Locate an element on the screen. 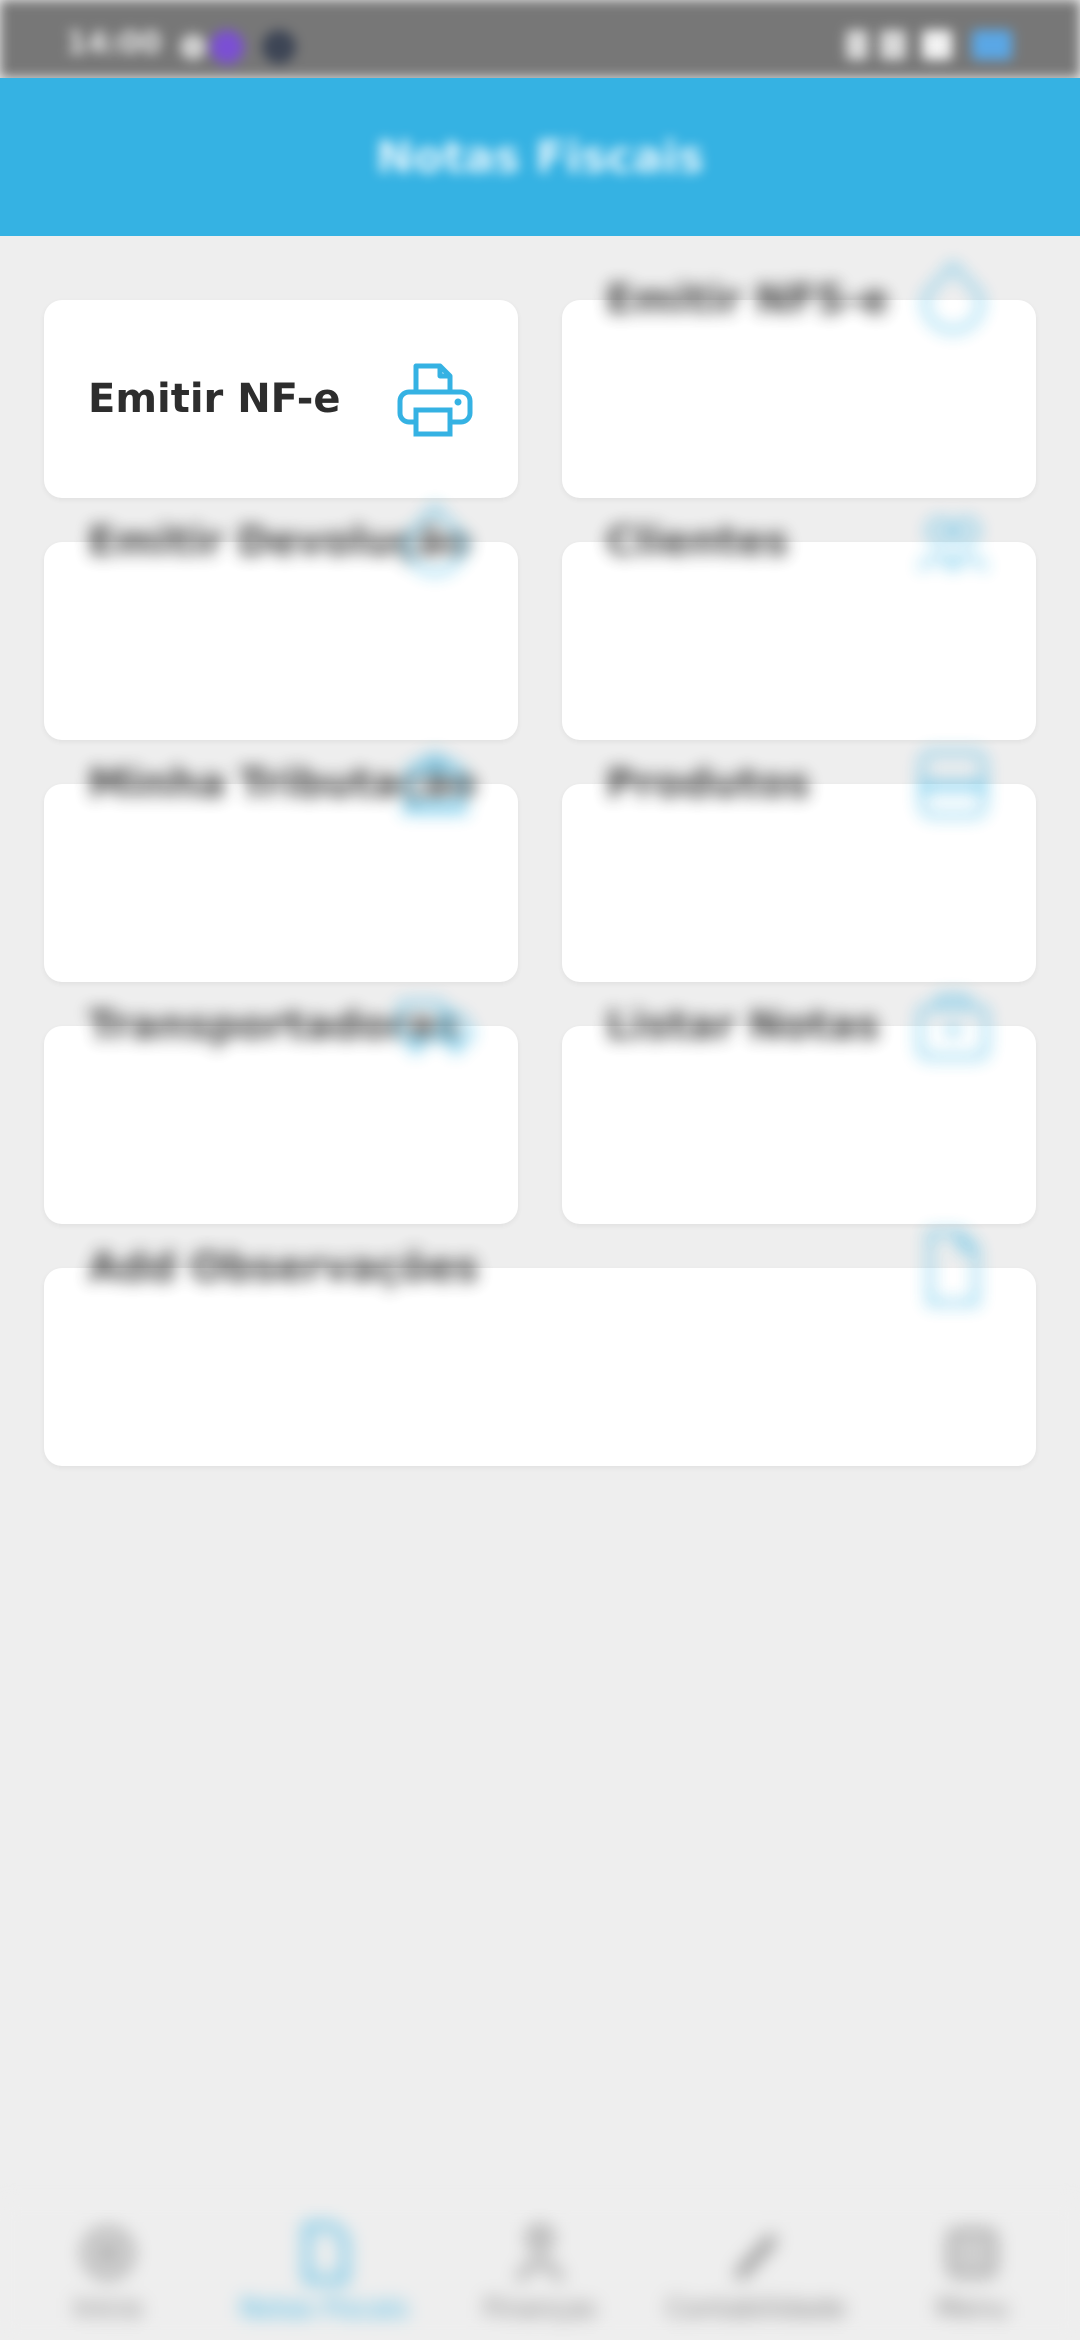 The height and width of the screenshot is (2340, 1080). nav-item-contabilidade: Contabilidade is located at coordinates (756, 2270).